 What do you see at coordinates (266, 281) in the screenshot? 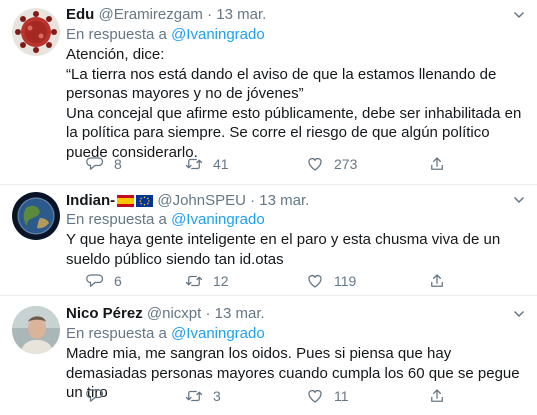
I see `tweet-actions: 6 12 119` at bounding box center [266, 281].